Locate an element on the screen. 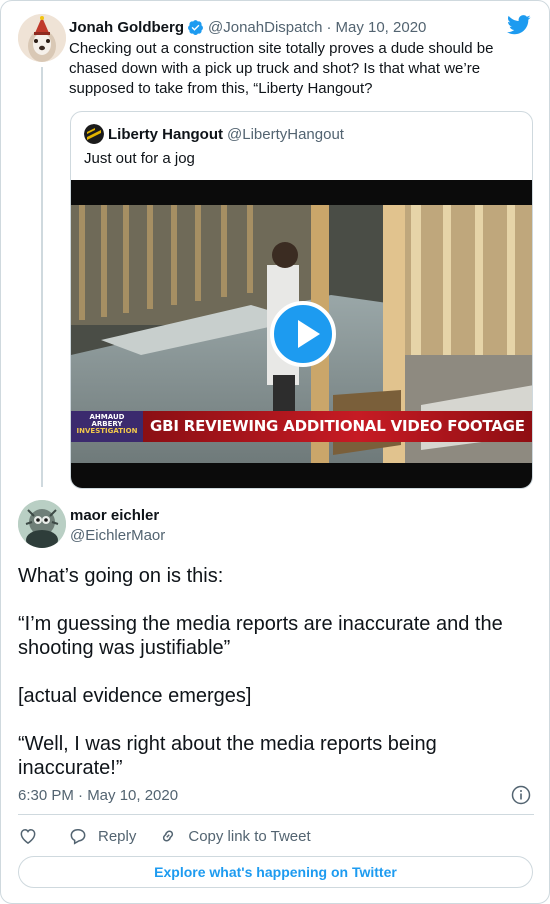 Image resolution: width=550 pixels, height=904 pixels. thread-connector-line is located at coordinates (42, 277).